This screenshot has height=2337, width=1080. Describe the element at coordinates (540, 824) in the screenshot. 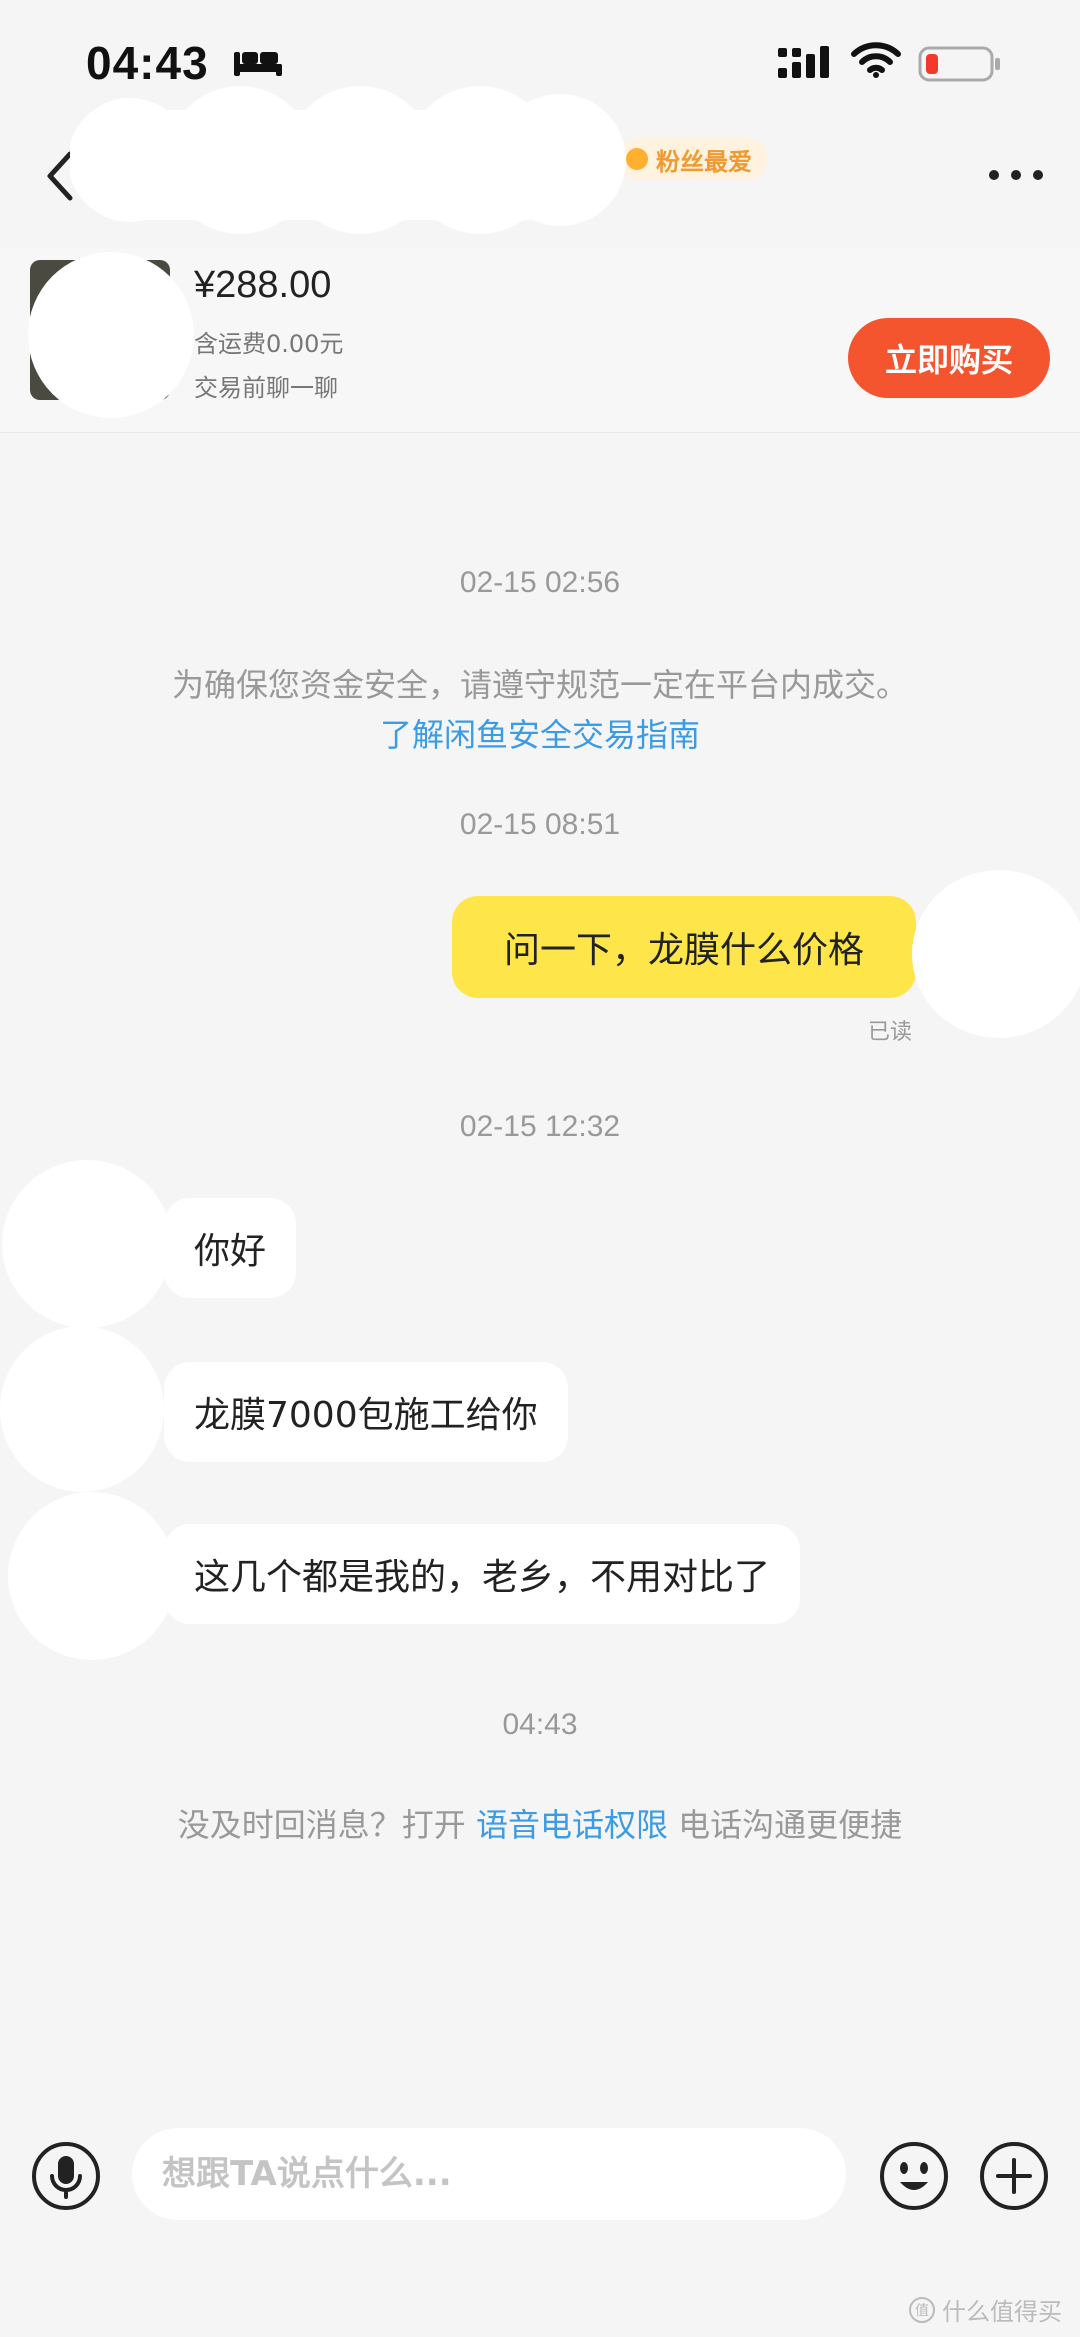

I see `timestamp: 02-15 08:51` at that location.